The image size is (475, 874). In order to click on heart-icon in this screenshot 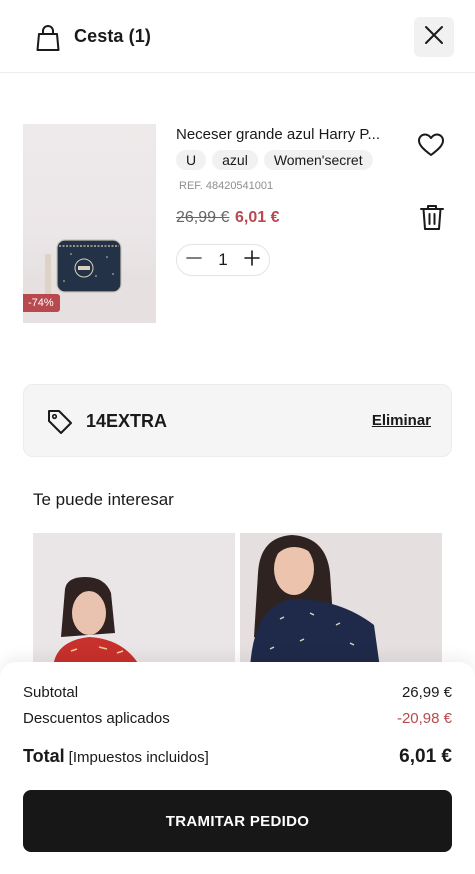, I will do `click(431, 145)`.